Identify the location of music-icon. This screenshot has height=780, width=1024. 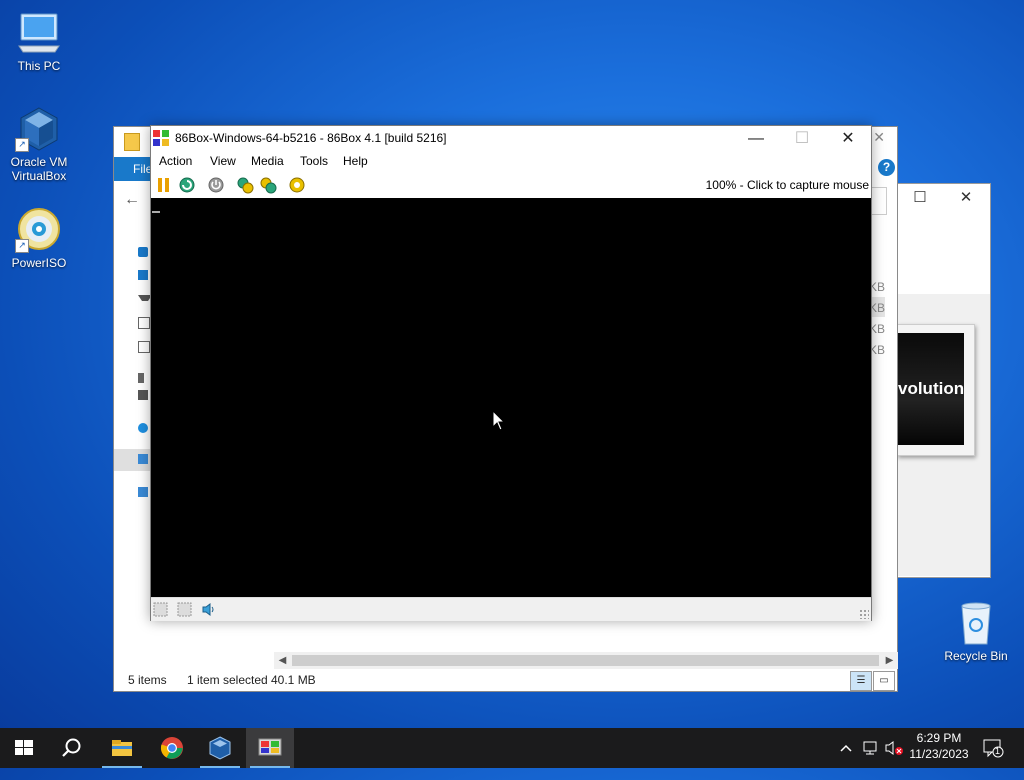
(141, 378).